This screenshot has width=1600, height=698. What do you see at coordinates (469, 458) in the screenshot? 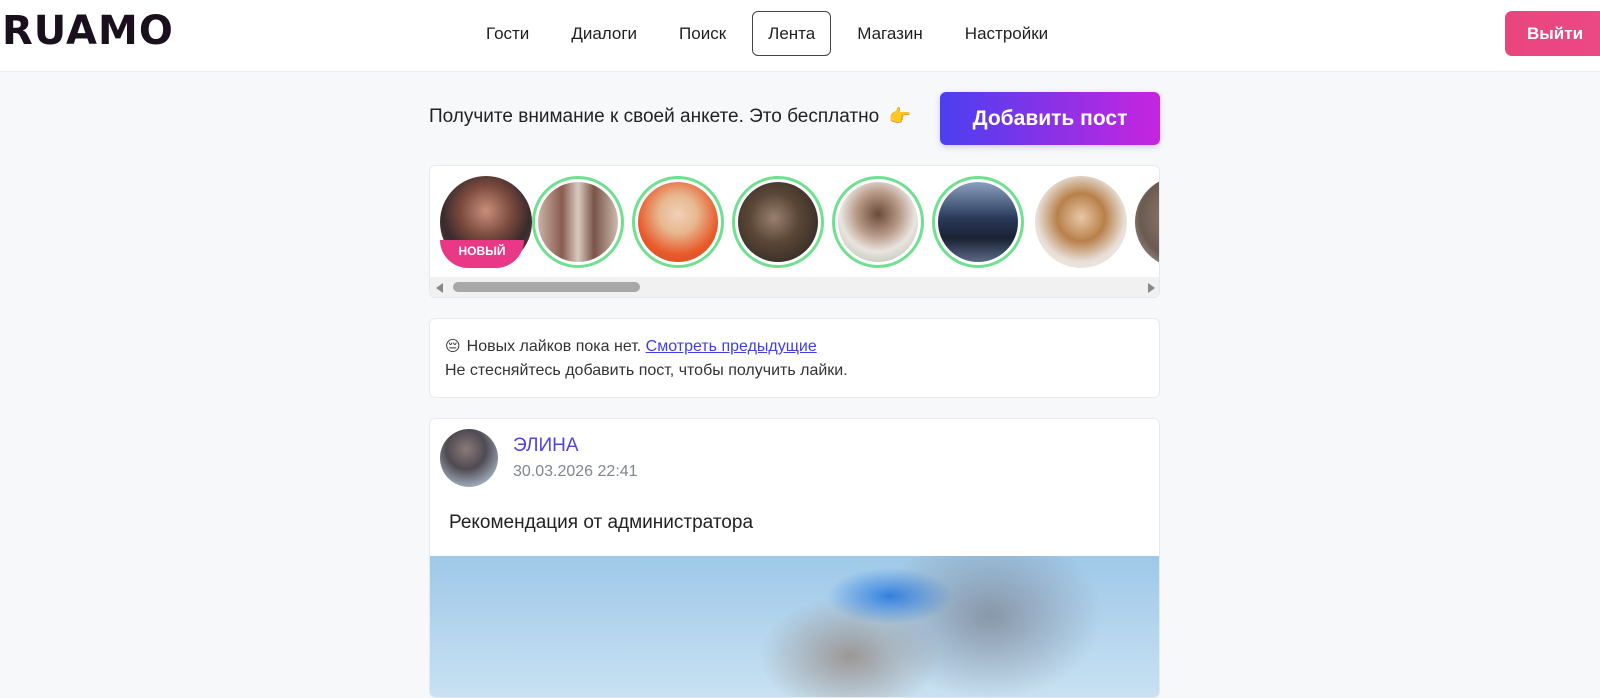
I see `author-avatar` at bounding box center [469, 458].